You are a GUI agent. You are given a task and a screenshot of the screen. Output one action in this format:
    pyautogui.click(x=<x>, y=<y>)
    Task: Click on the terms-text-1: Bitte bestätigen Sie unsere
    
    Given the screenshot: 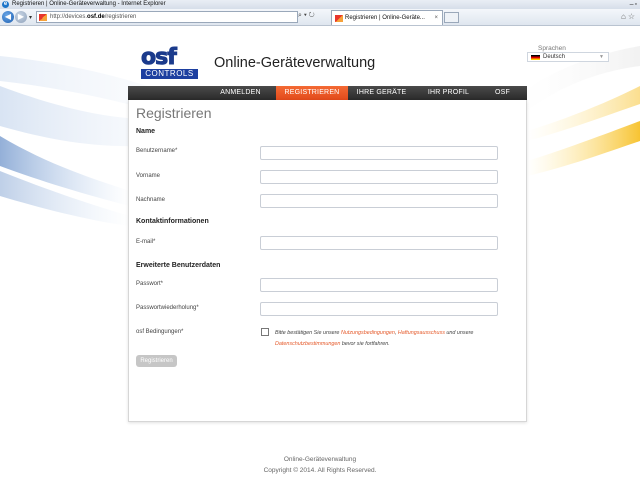 What is the action you would take?
    pyautogui.click(x=308, y=333)
    